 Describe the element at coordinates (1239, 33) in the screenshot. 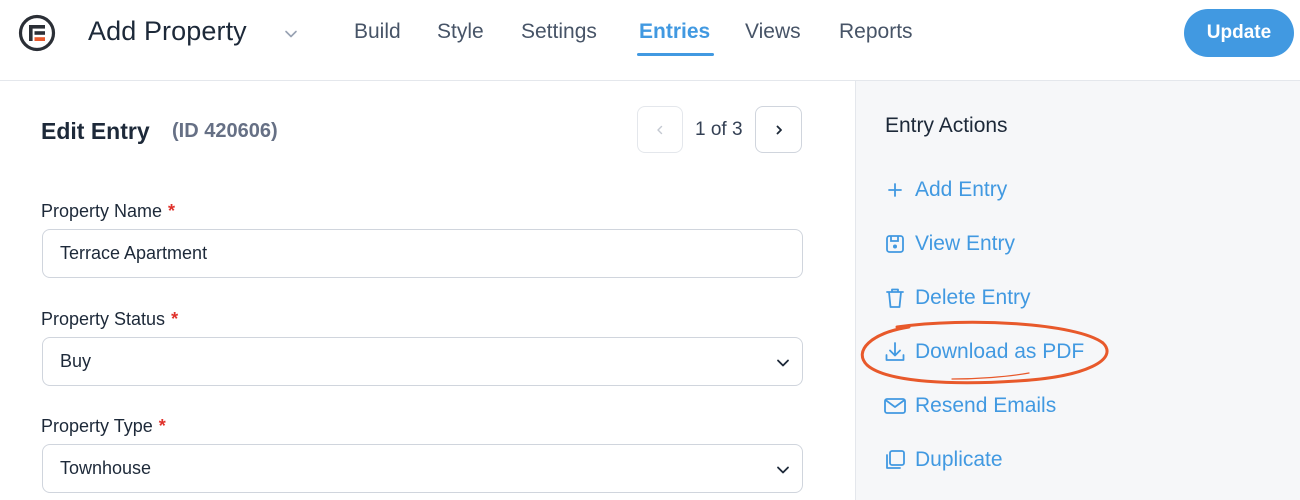

I see `update-button: Update` at that location.